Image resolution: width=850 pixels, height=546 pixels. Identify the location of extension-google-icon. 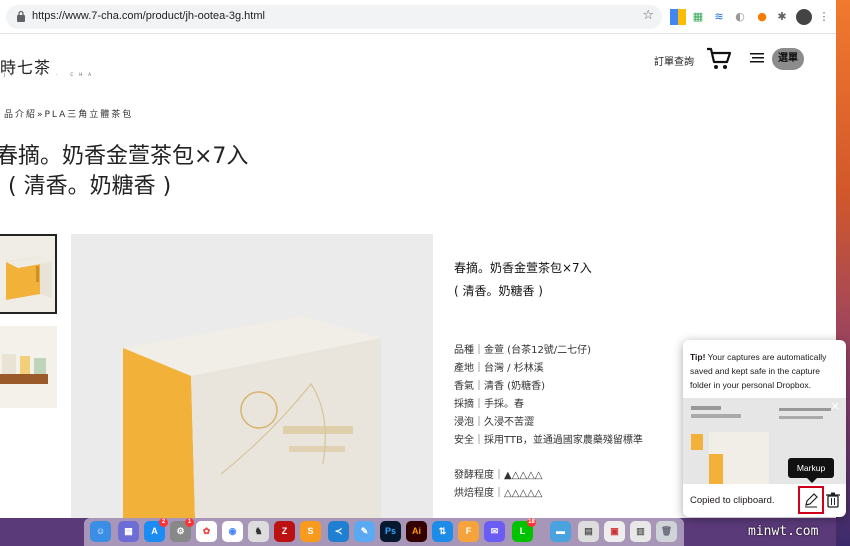
(678, 17).